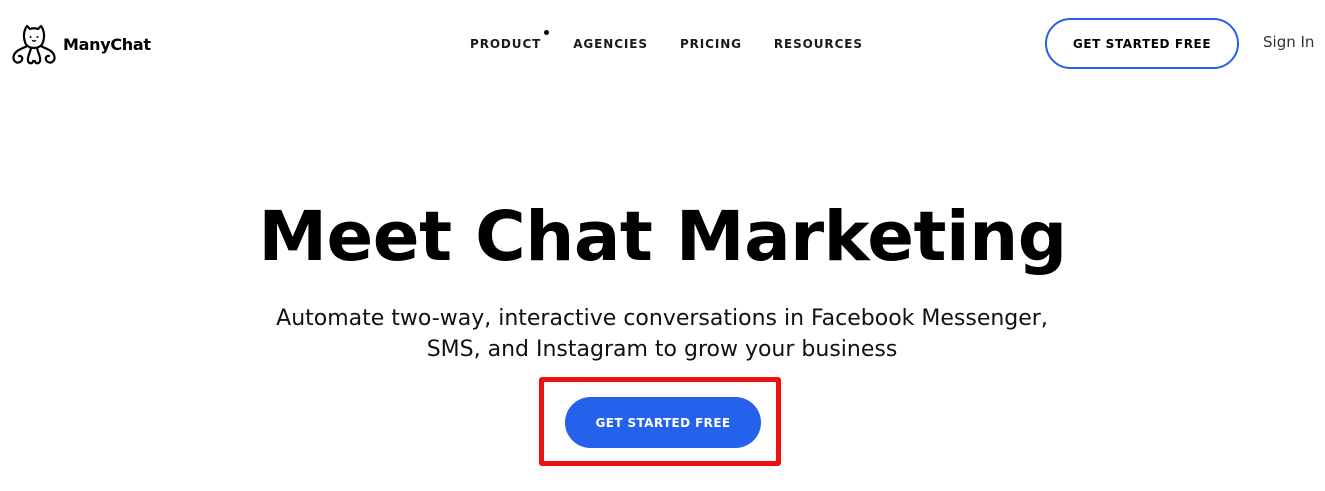 This screenshot has height=491, width=1325. I want to click on logo-wordmark: ManyChat, so click(107, 44).